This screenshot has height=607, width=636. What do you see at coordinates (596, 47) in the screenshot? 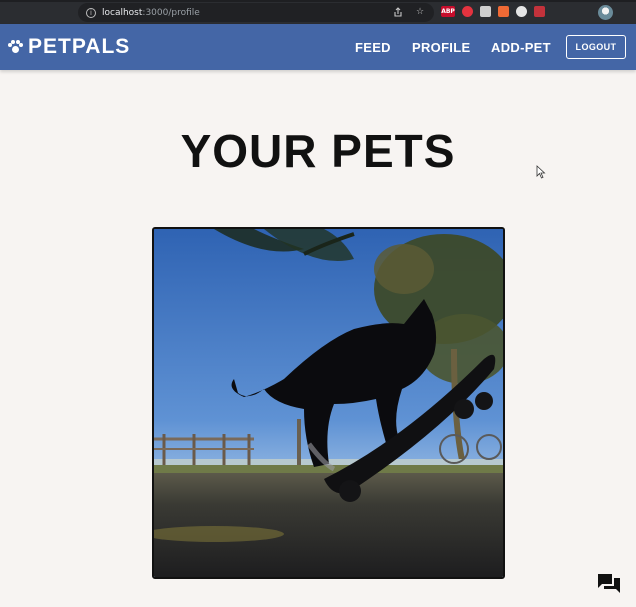
I see `logout-button: LOGOUT` at bounding box center [596, 47].